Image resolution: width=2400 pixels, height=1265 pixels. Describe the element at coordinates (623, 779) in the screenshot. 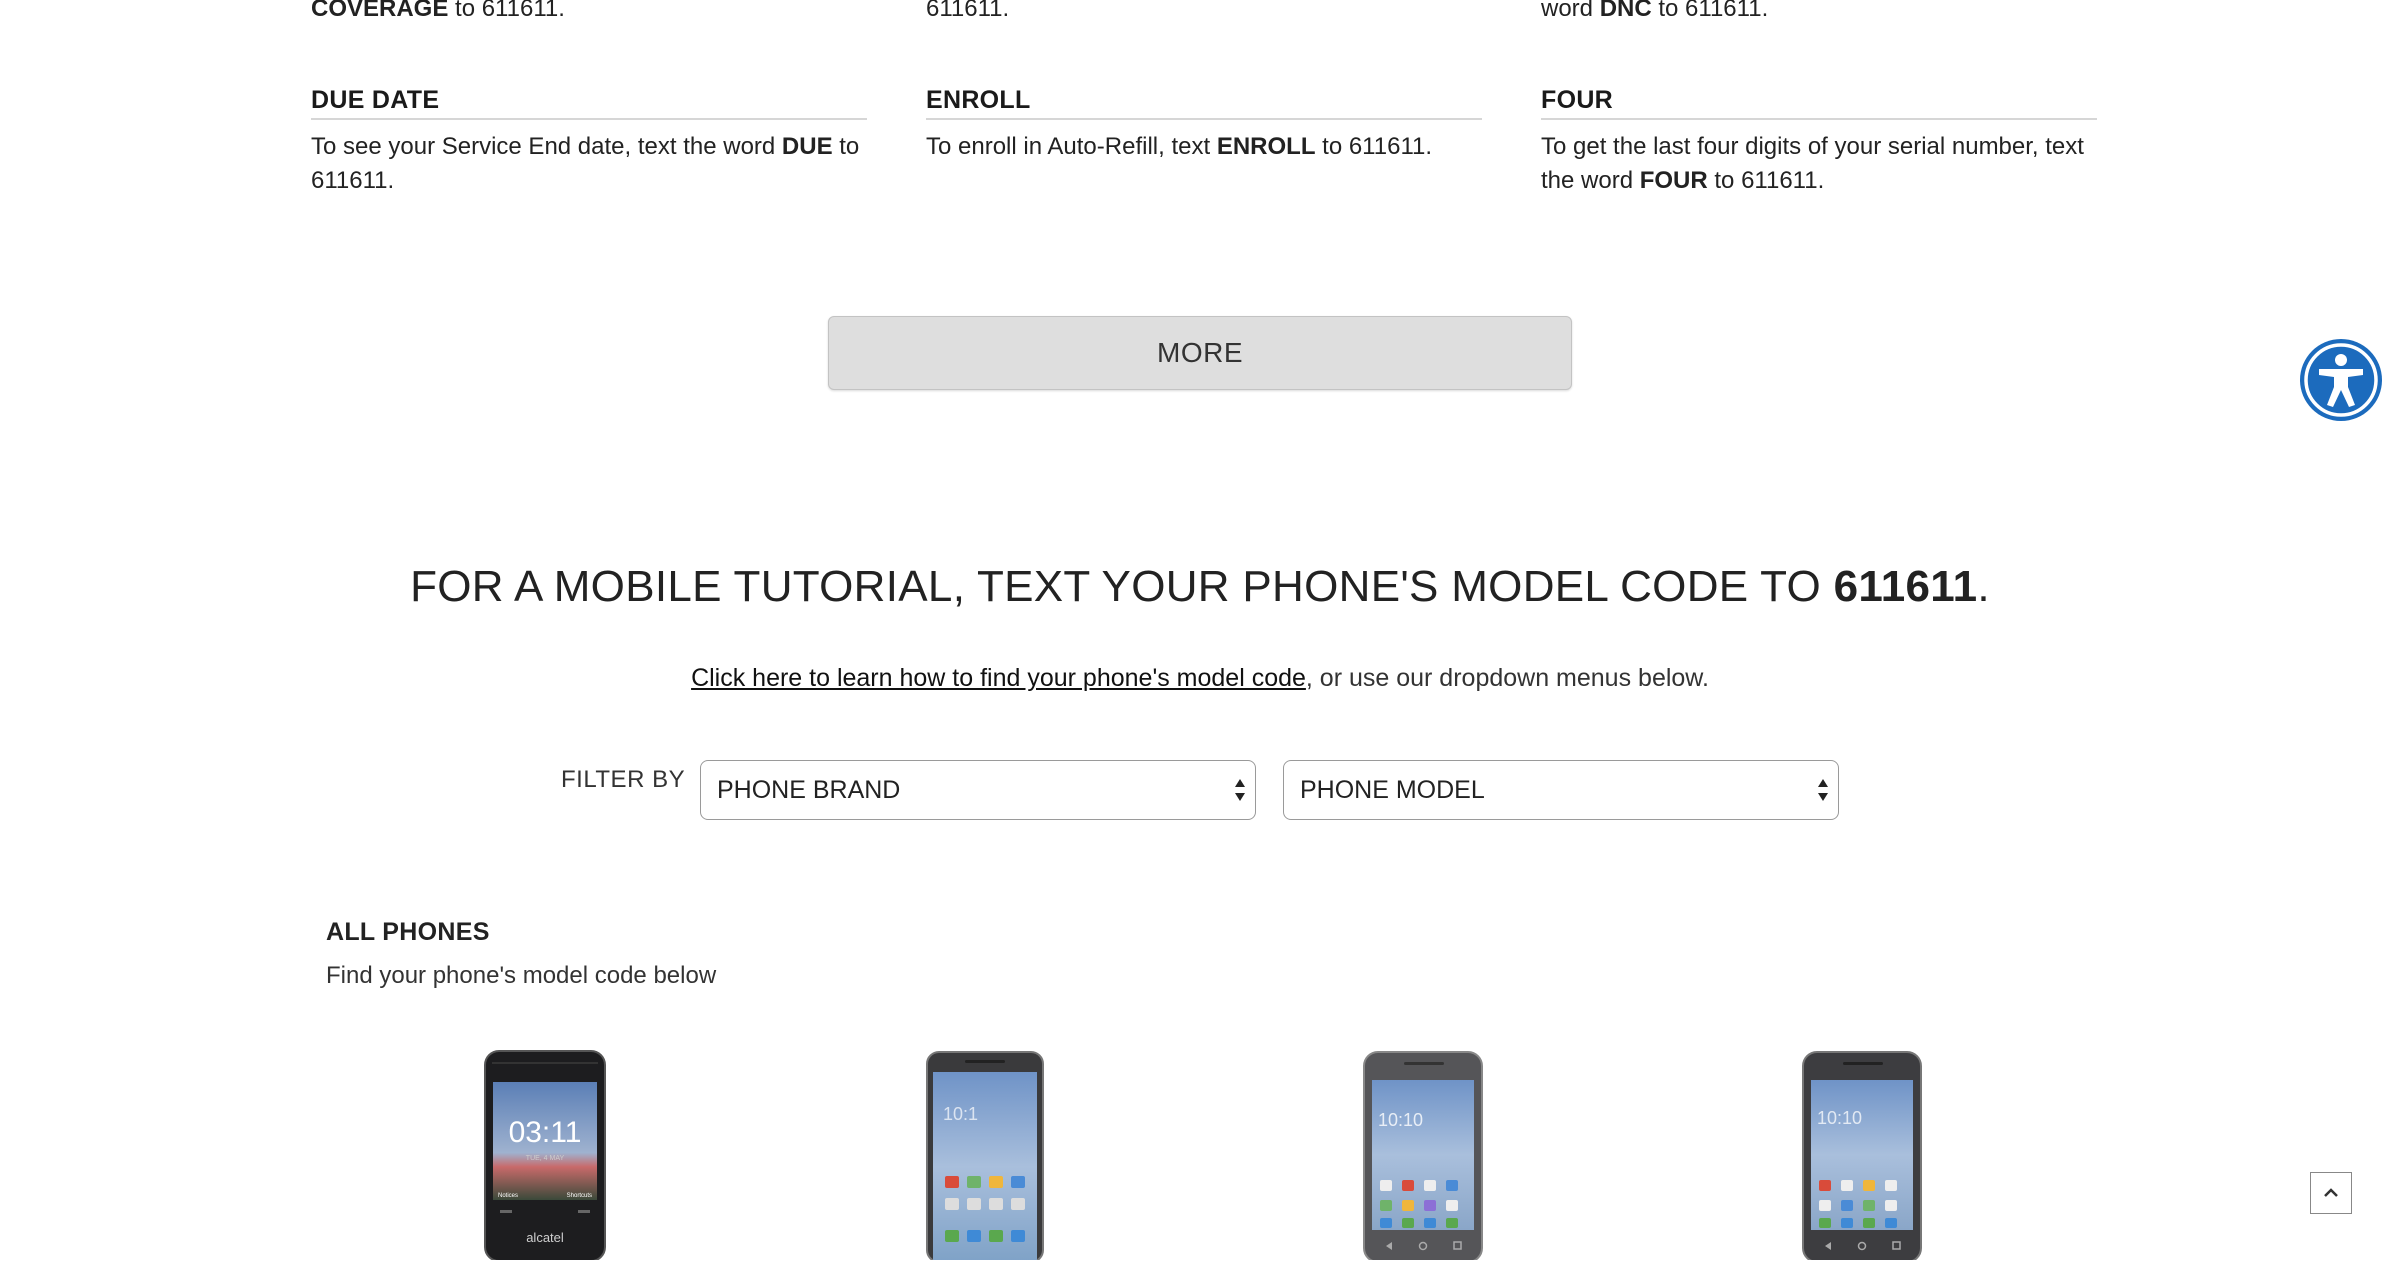

I see `filter-label: FILTER BY` at that location.